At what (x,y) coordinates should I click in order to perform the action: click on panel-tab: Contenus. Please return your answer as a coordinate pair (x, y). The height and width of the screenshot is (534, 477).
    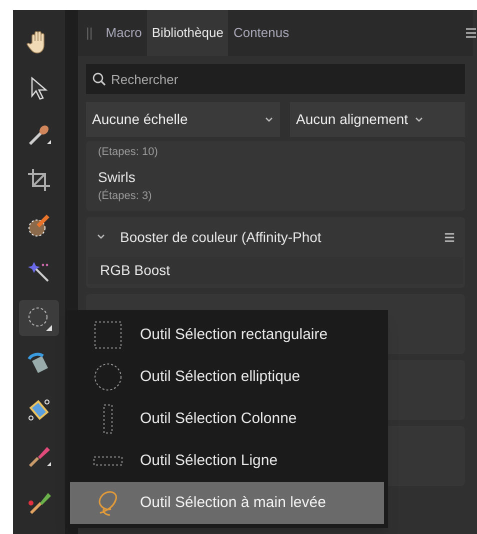
    Looking at the image, I should click on (261, 33).